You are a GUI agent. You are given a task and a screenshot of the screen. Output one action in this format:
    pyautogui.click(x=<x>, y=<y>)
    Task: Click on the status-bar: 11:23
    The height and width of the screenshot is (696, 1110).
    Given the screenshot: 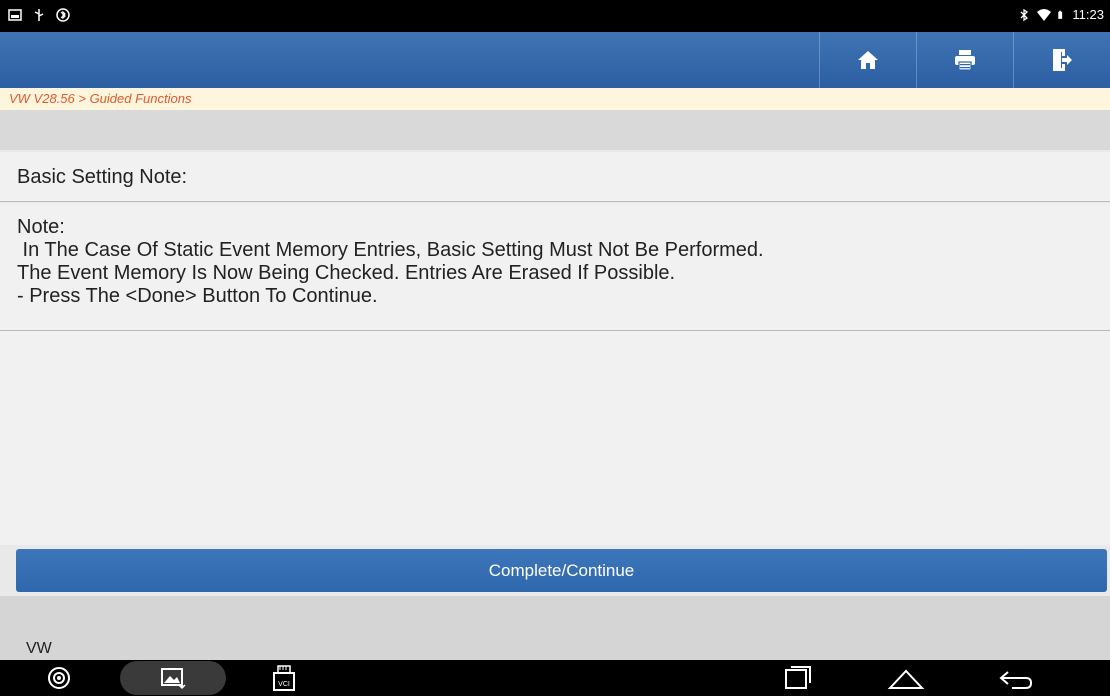 What is the action you would take?
    pyautogui.click(x=555, y=16)
    